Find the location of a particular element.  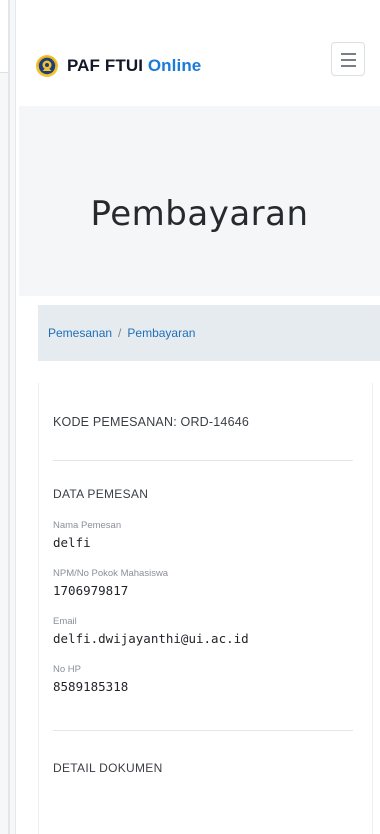

brand-name-accent: Online is located at coordinates (174, 65).